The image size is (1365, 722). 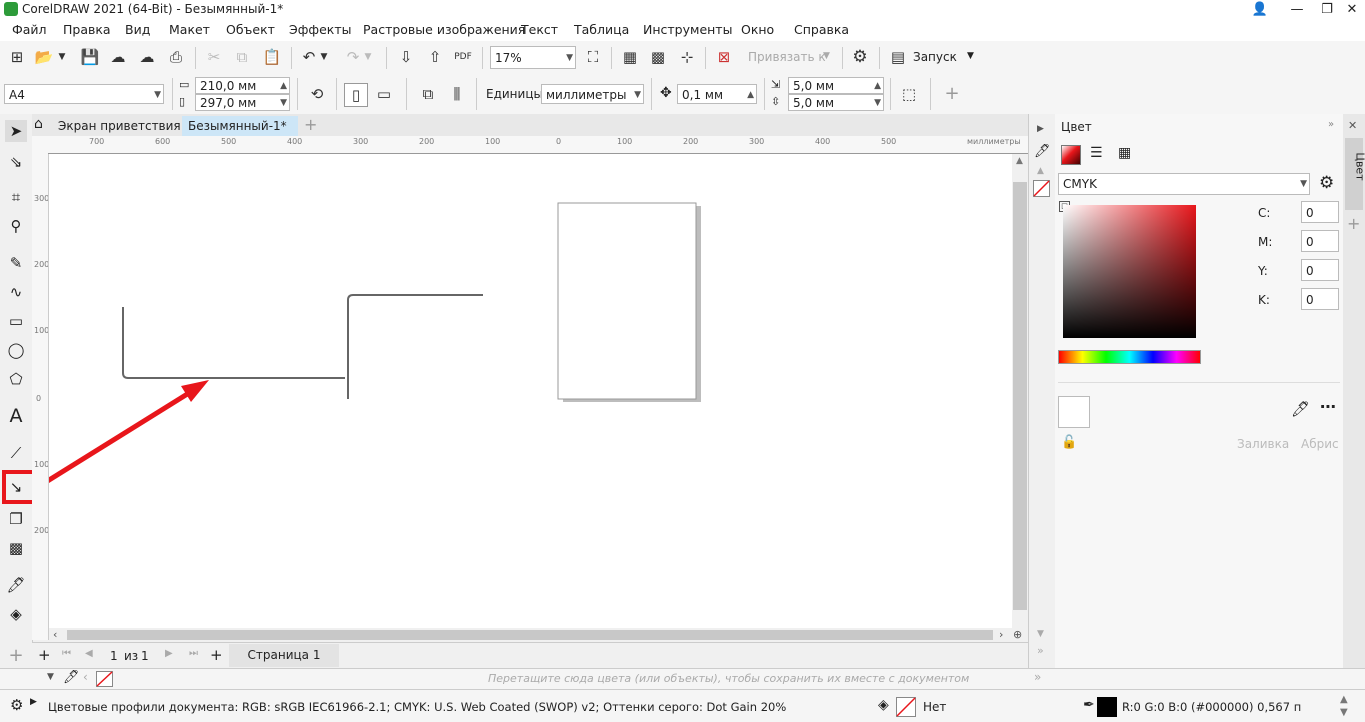 I want to click on menu-file: Файл, so click(x=29, y=29).